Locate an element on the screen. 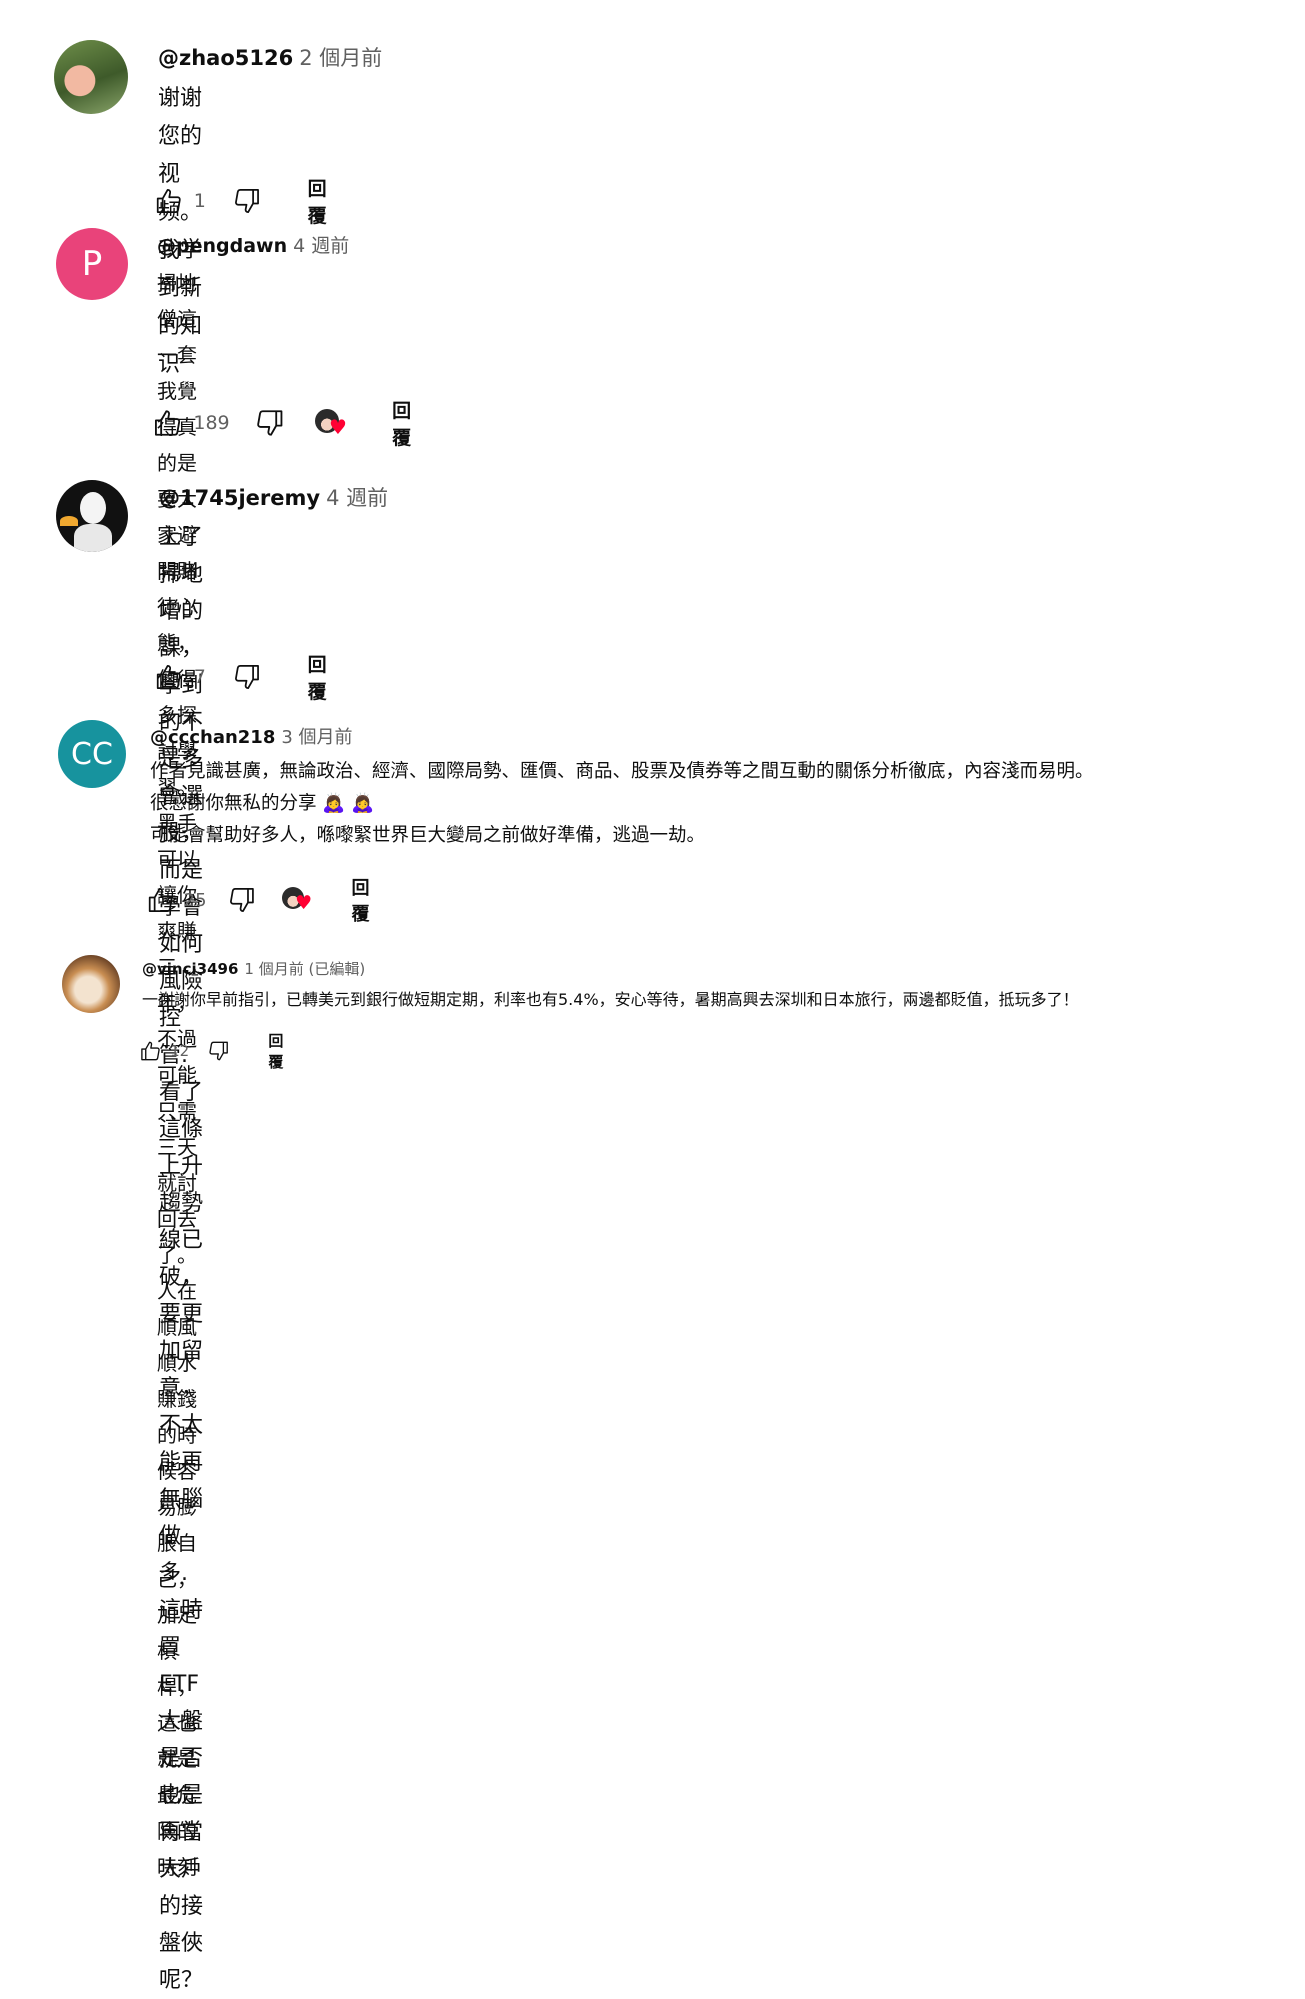 Image resolution: width=1305 pixels, height=1999 pixels. like-count: 25 is located at coordinates (195, 900).